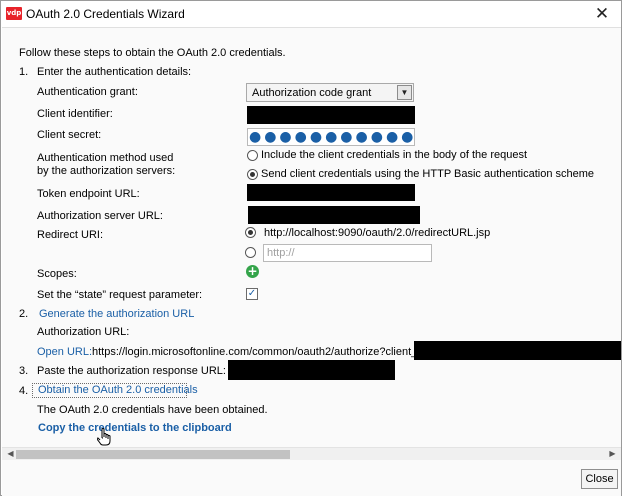 The width and height of the screenshot is (622, 496). I want to click on close-button: Close, so click(599, 479).